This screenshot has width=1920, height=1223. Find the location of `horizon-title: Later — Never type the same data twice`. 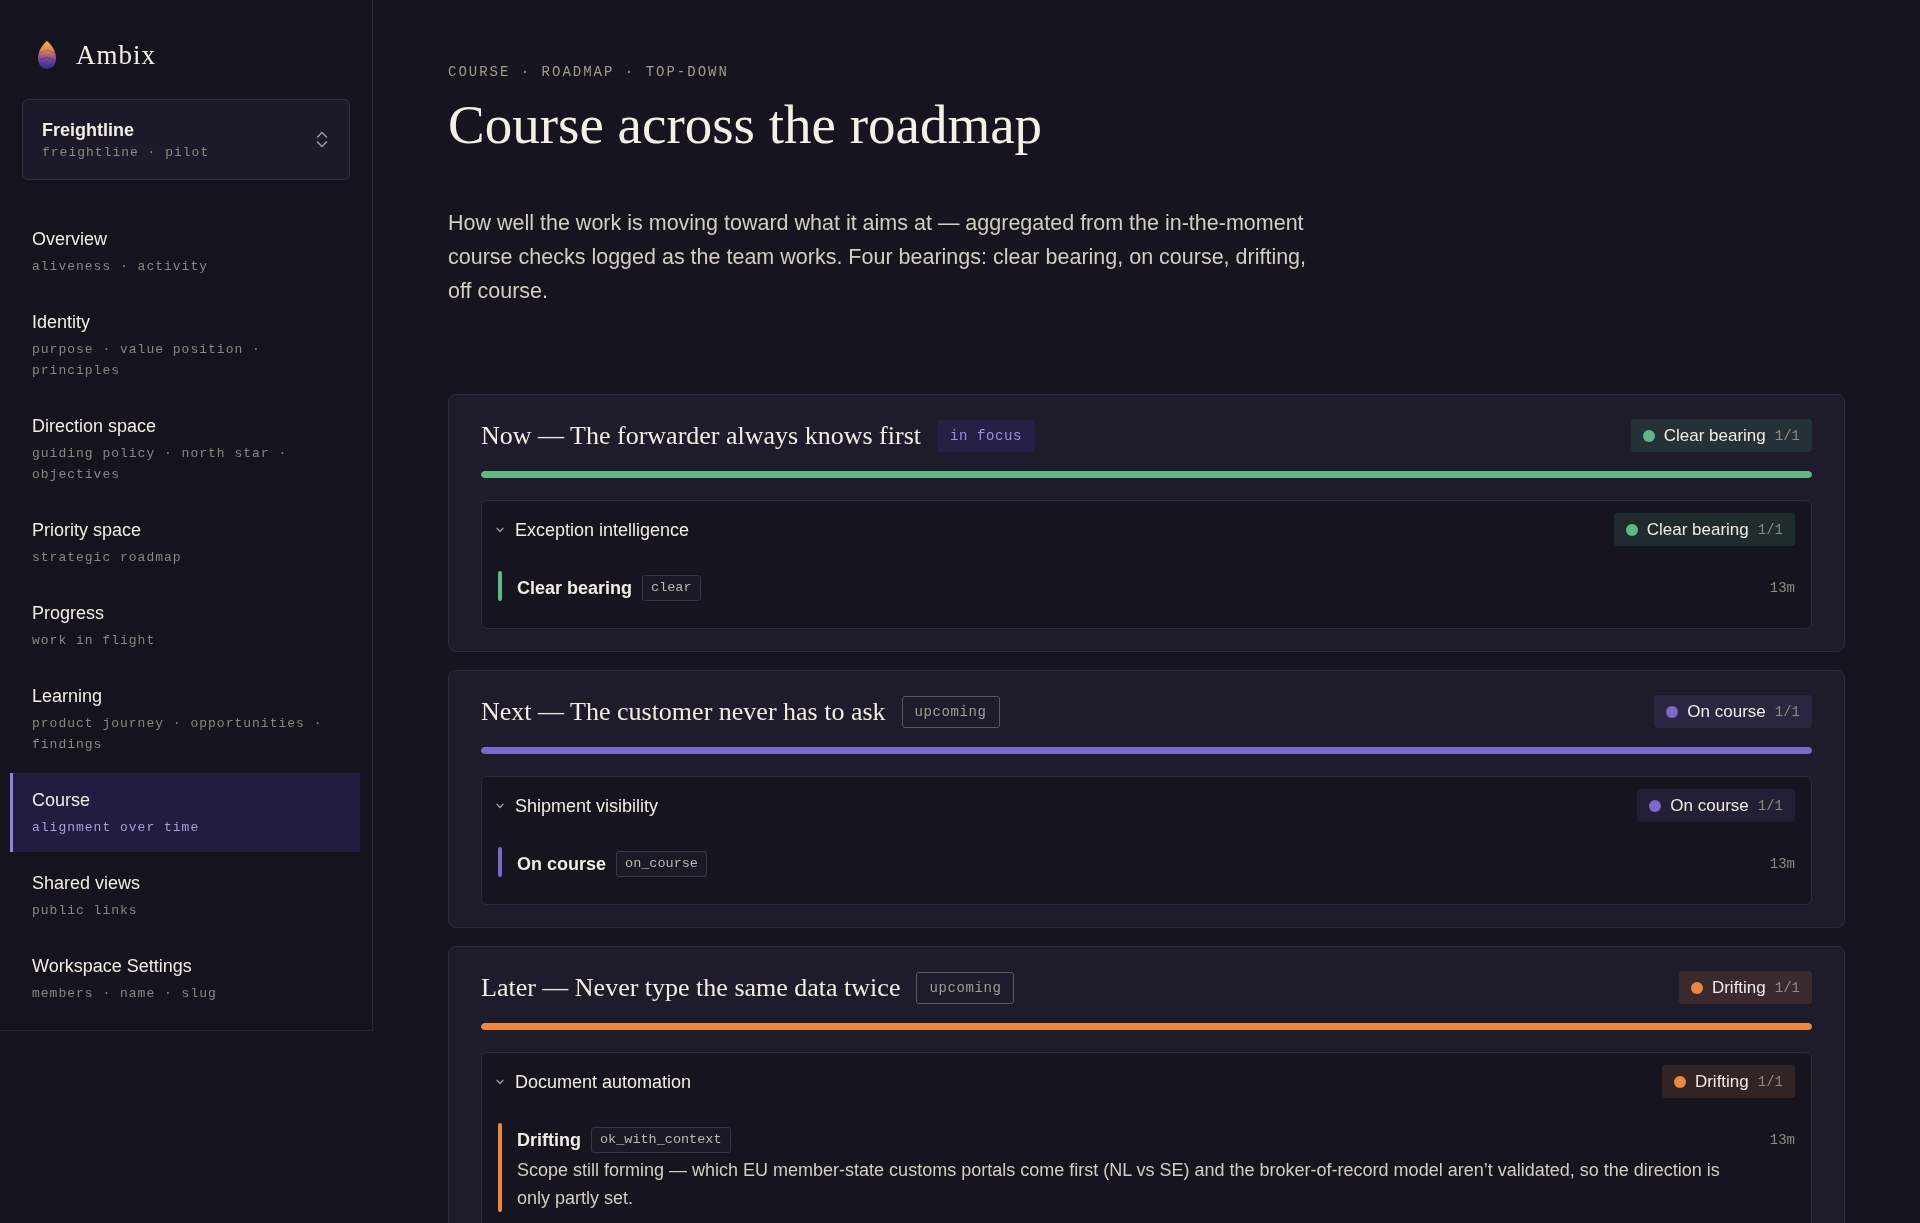

horizon-title: Later — Never type the same data twice is located at coordinates (691, 988).